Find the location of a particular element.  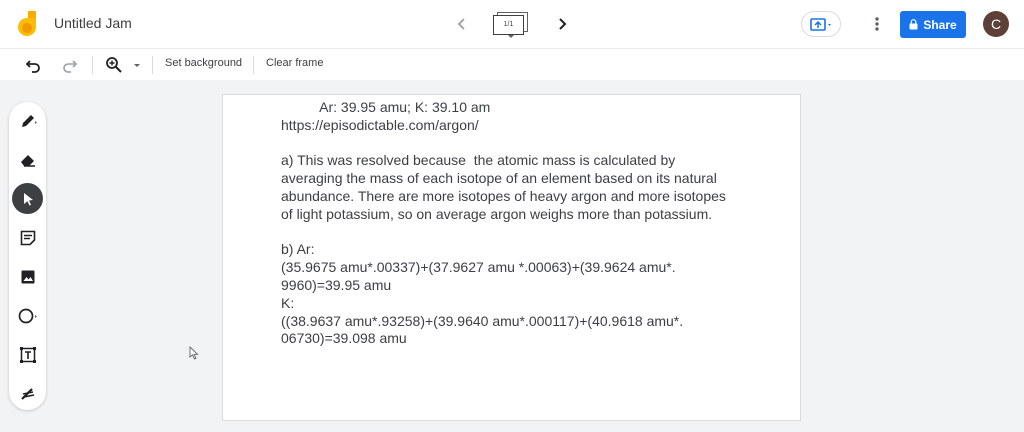

chevron-right-icon is located at coordinates (562, 24).